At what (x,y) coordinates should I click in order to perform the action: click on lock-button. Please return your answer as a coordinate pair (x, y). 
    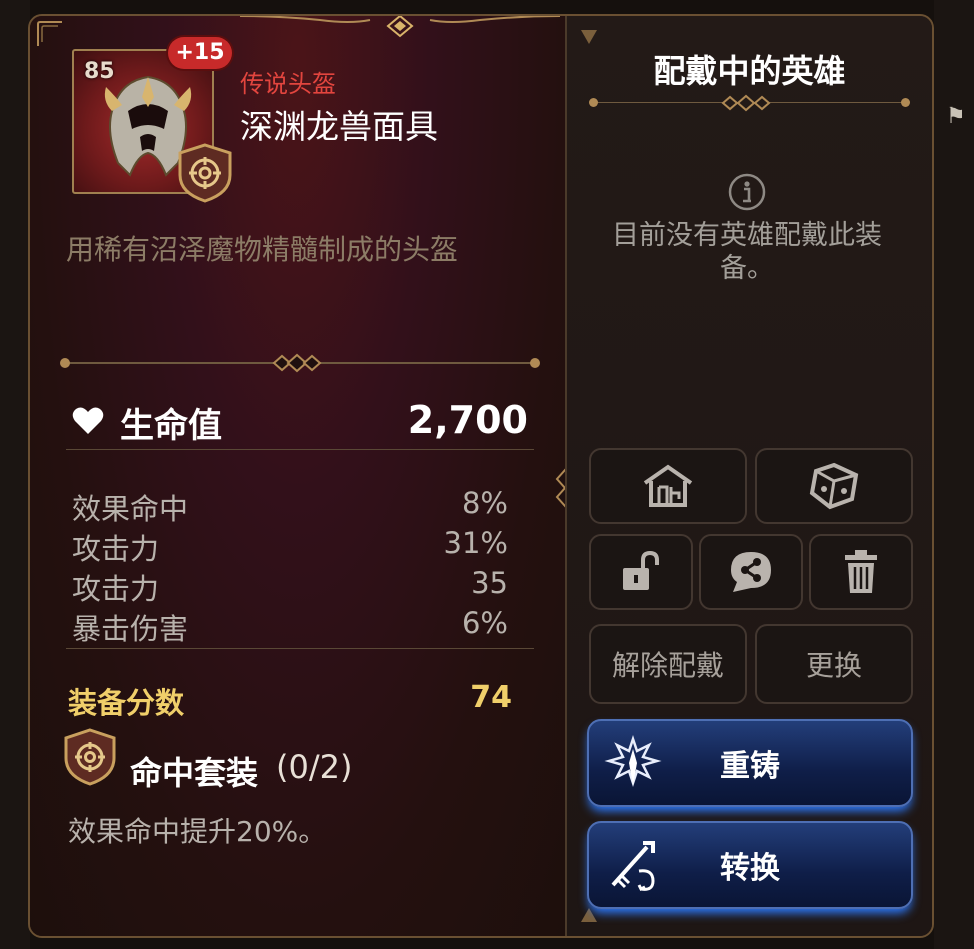
    Looking at the image, I should click on (641, 572).